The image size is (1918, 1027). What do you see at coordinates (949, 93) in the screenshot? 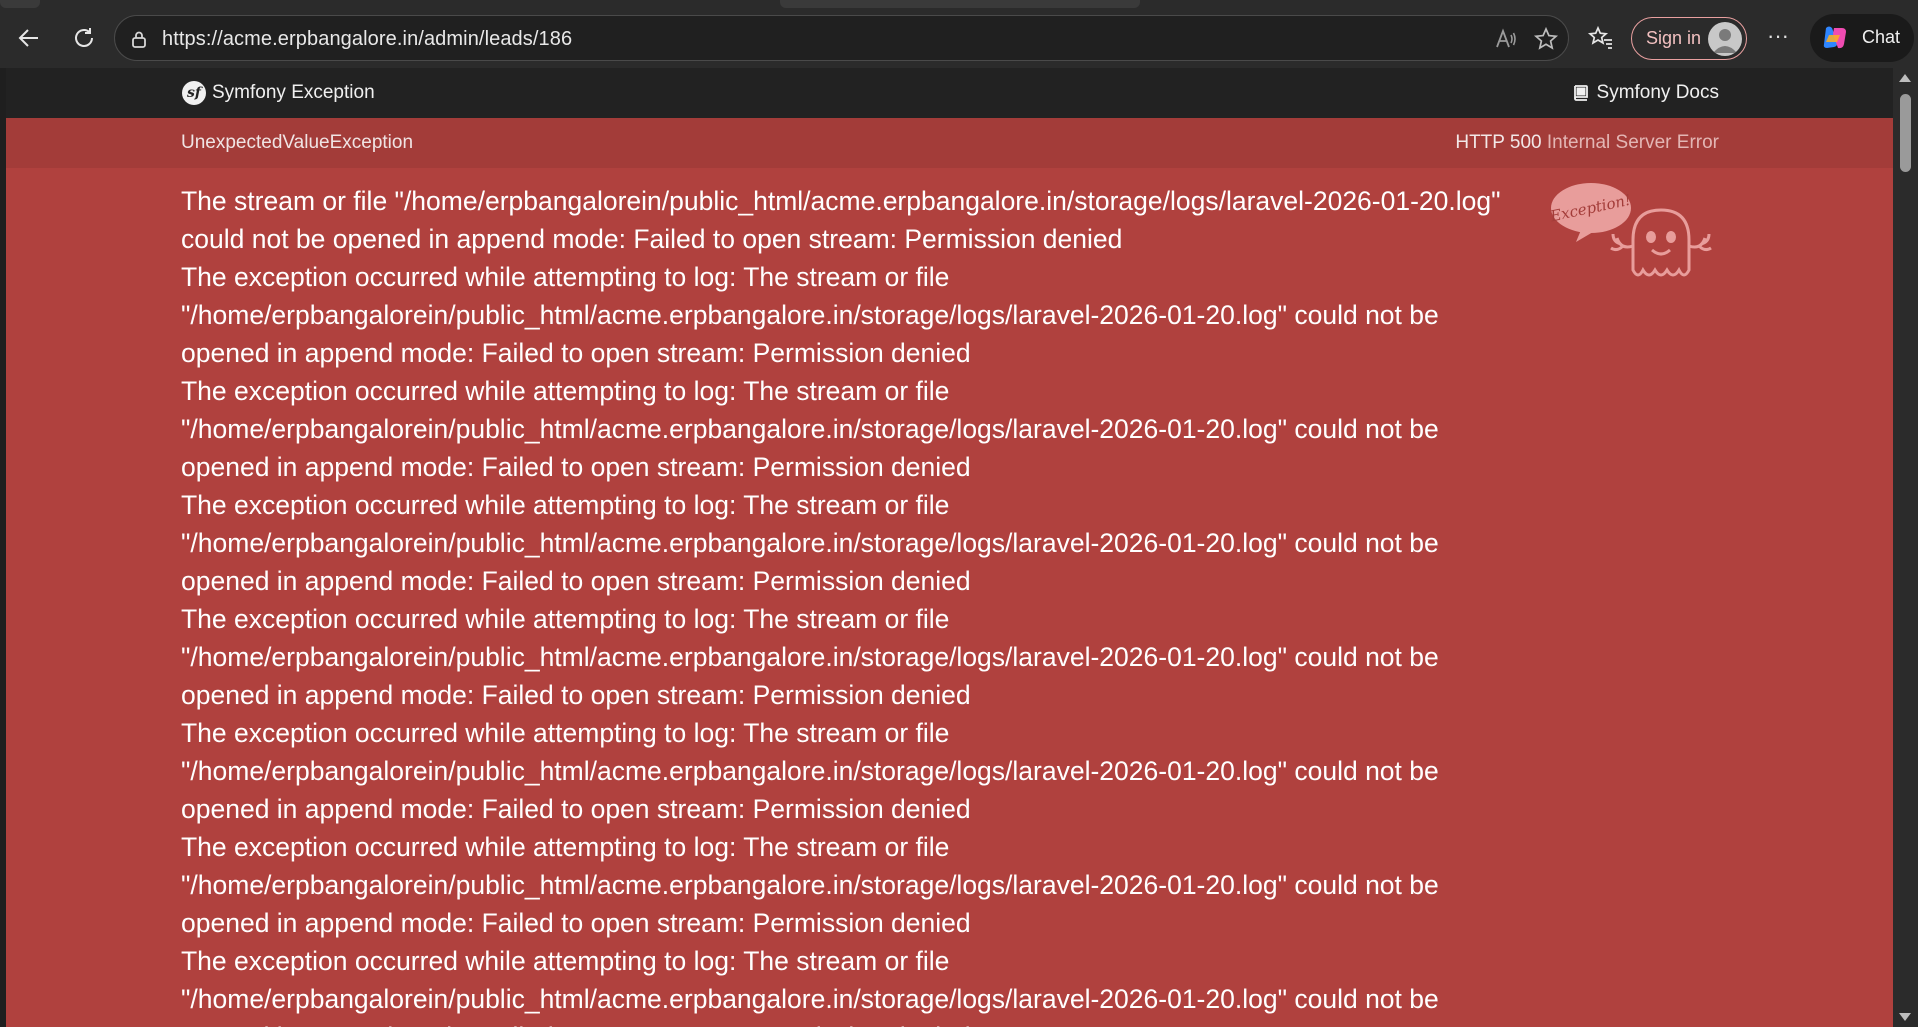
I see `symfony-header: sf Symfony Exception Symfony Docs` at bounding box center [949, 93].